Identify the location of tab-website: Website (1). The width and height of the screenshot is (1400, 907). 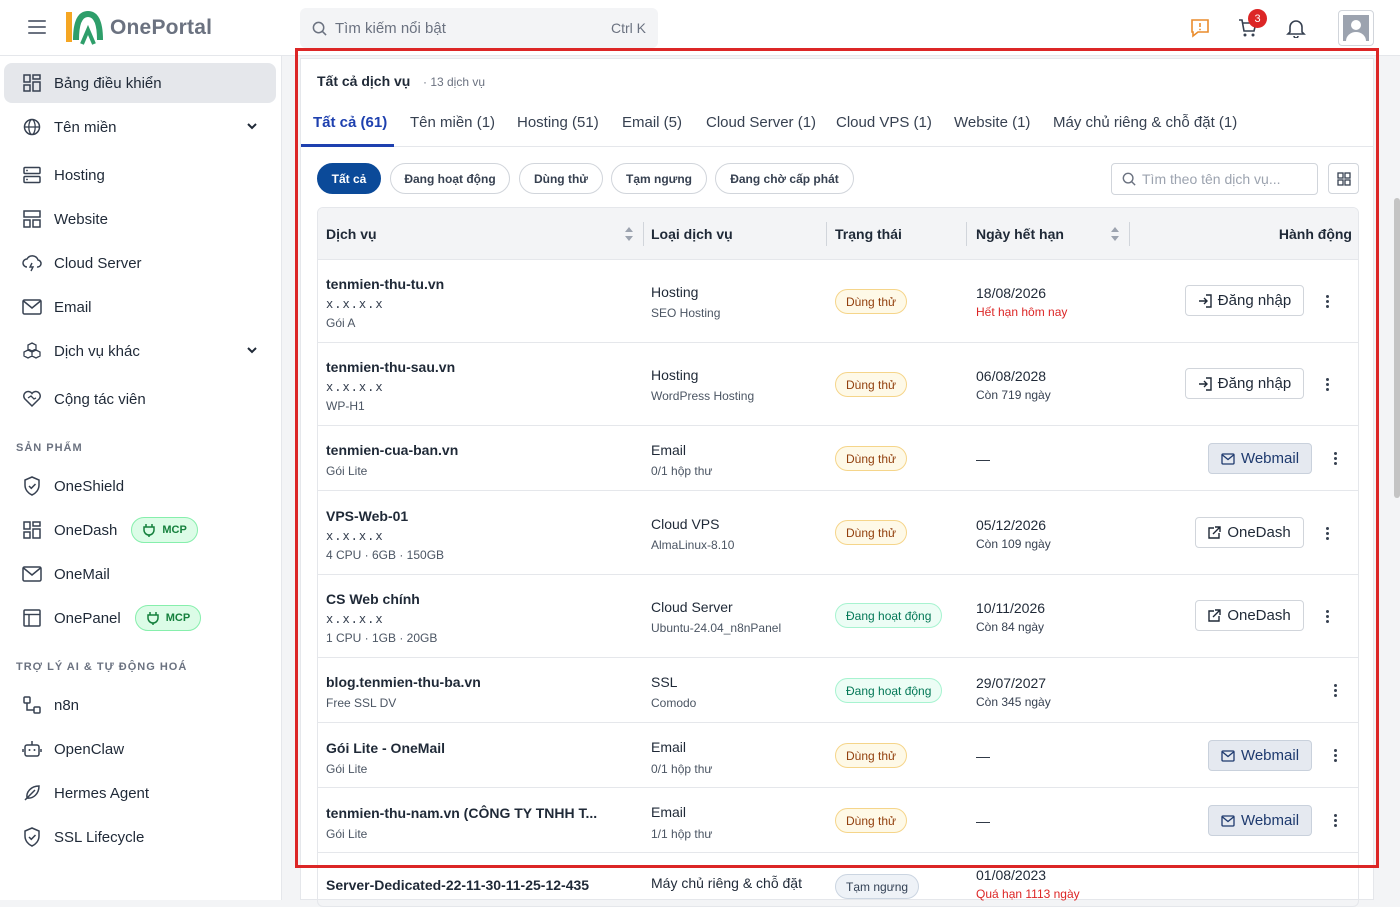
(992, 122).